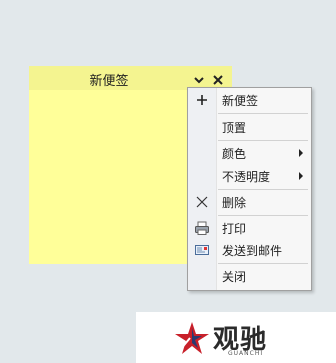  I want to click on menu-item-print: 打印, so click(249, 228).